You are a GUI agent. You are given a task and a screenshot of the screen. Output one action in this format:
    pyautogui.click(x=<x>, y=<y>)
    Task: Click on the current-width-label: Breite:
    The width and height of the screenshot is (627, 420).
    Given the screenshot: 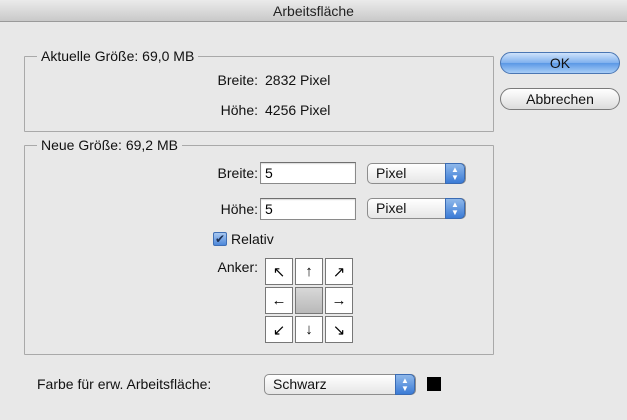 What is the action you would take?
    pyautogui.click(x=237, y=80)
    